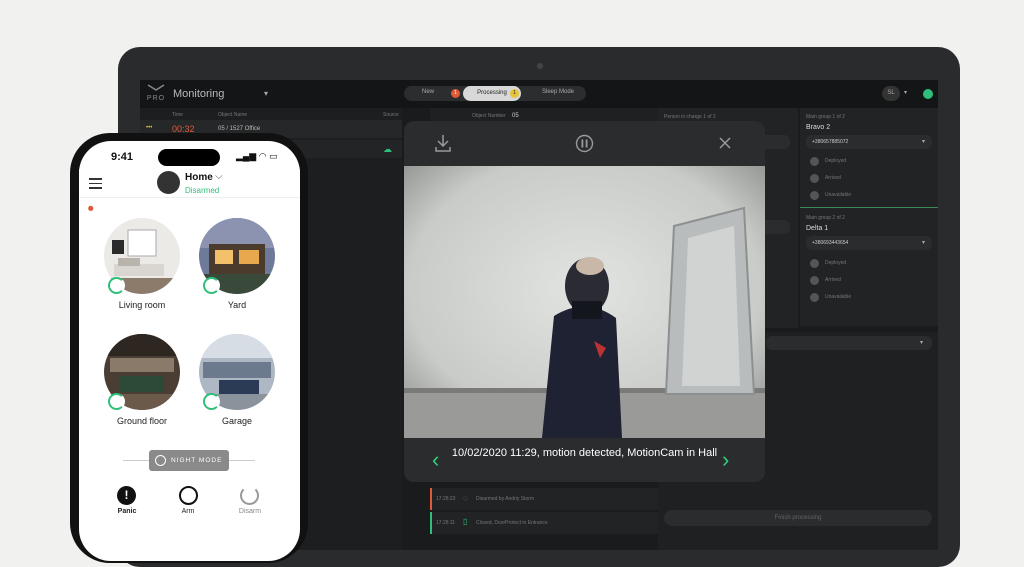  What do you see at coordinates (818, 127) in the screenshot?
I see `group-name: Bravo 2` at bounding box center [818, 127].